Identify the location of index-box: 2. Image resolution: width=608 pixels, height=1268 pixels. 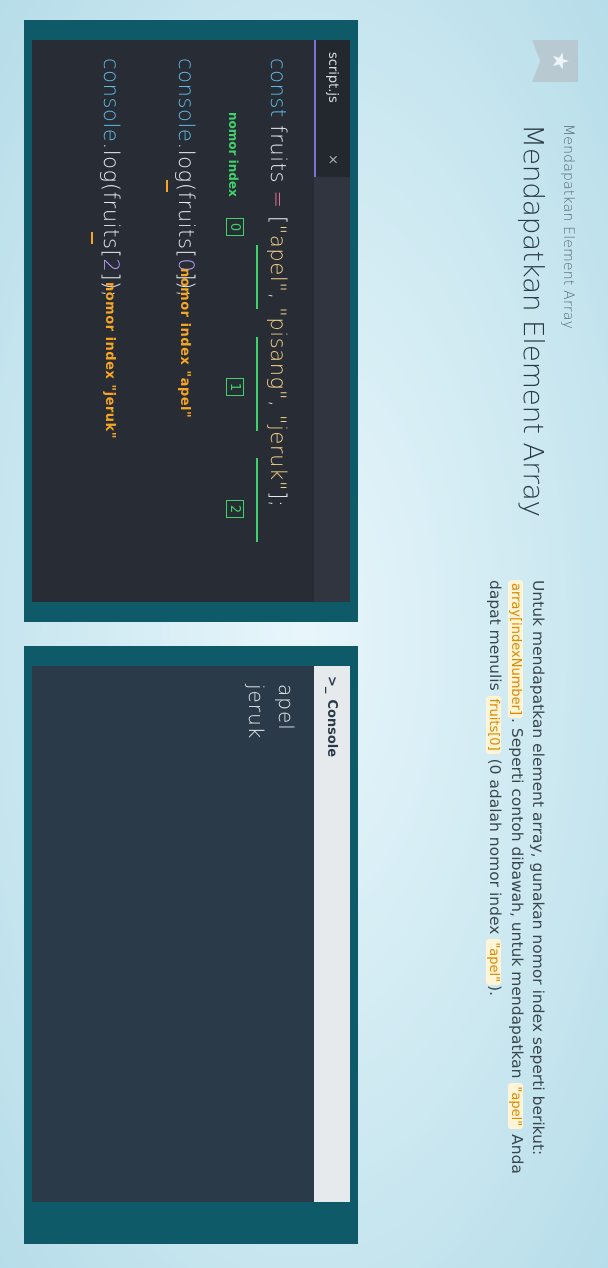
(235, 509).